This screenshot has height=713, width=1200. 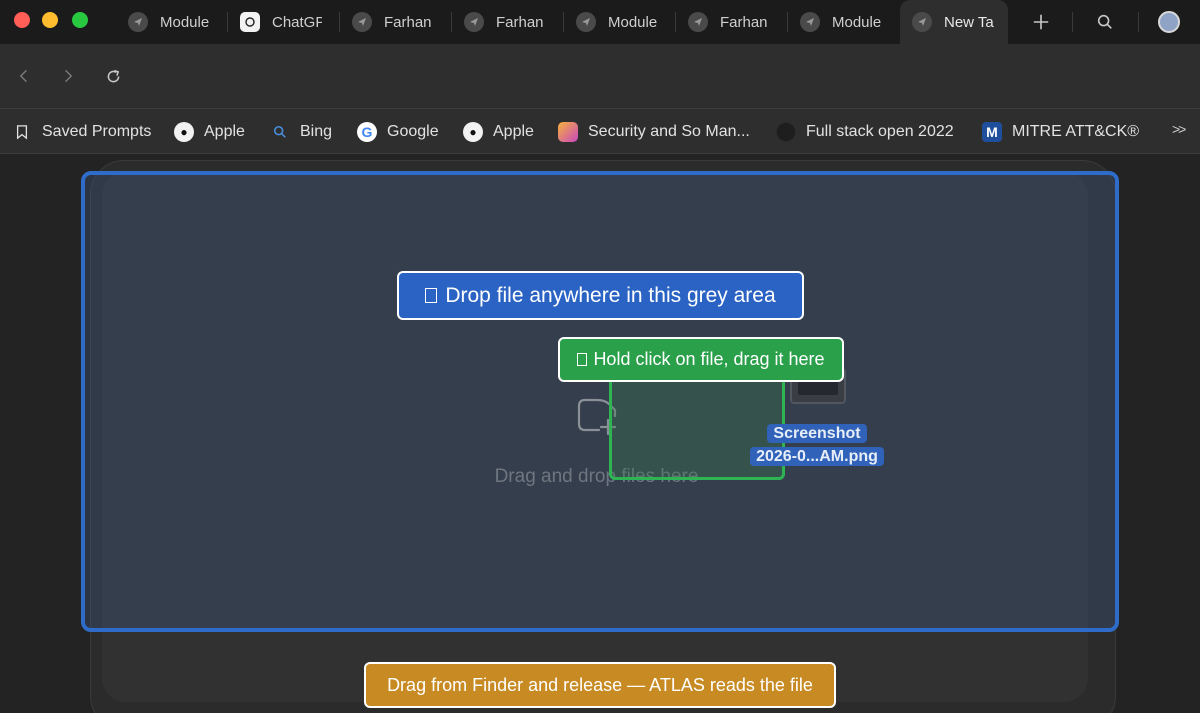 I want to click on maximize-window-button, so click(x=80, y=20).